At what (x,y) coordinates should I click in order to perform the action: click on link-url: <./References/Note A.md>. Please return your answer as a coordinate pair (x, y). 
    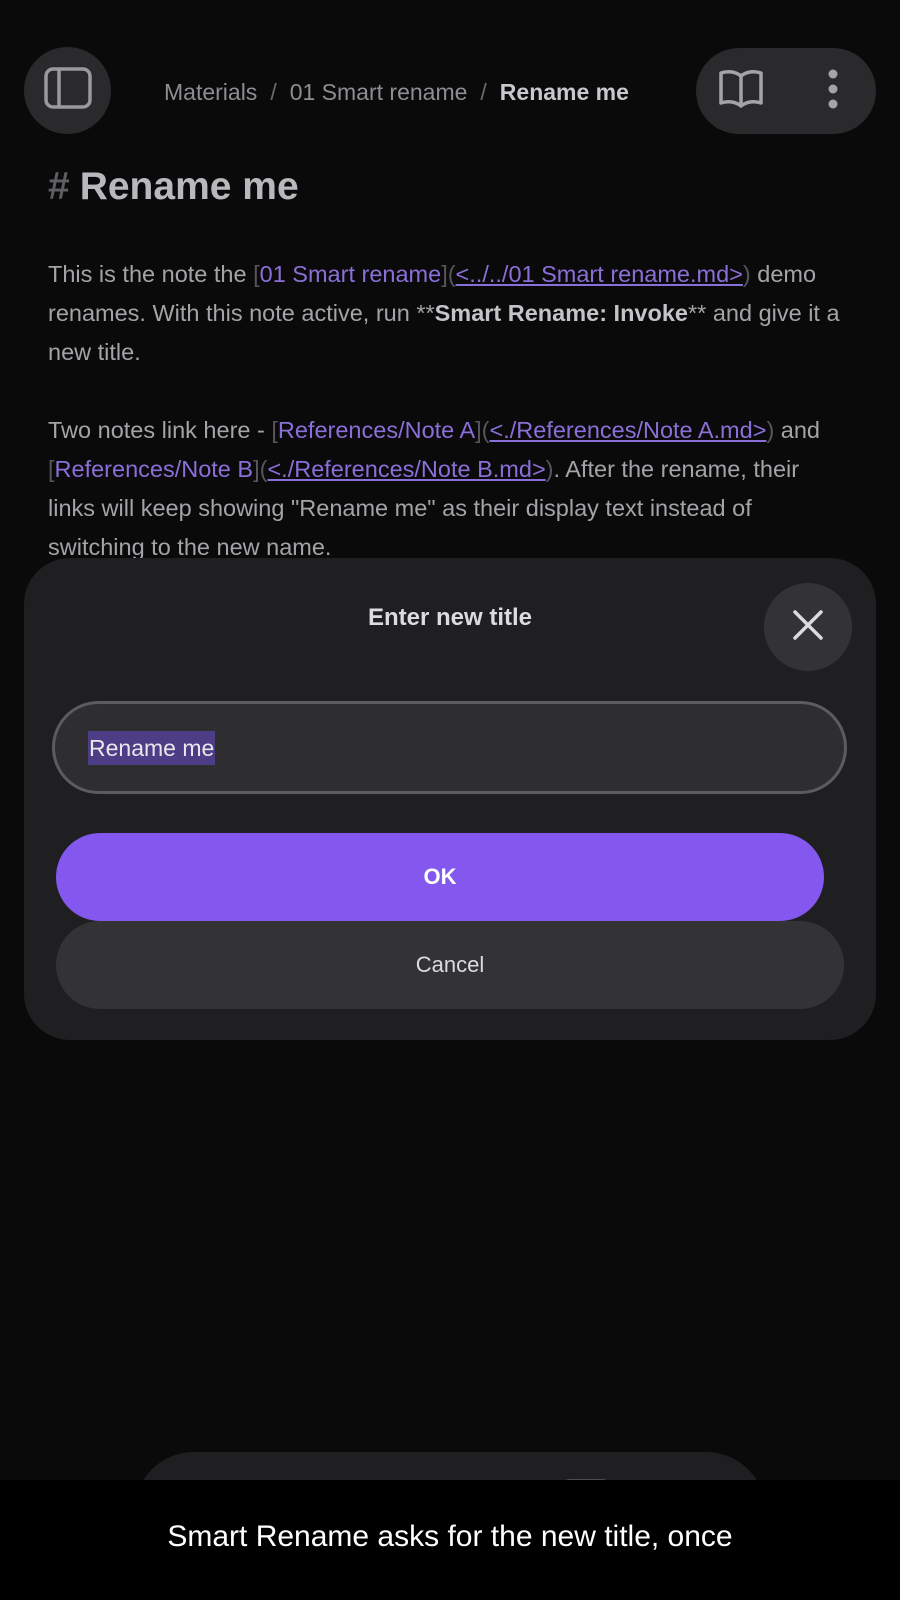
    Looking at the image, I should click on (628, 430).